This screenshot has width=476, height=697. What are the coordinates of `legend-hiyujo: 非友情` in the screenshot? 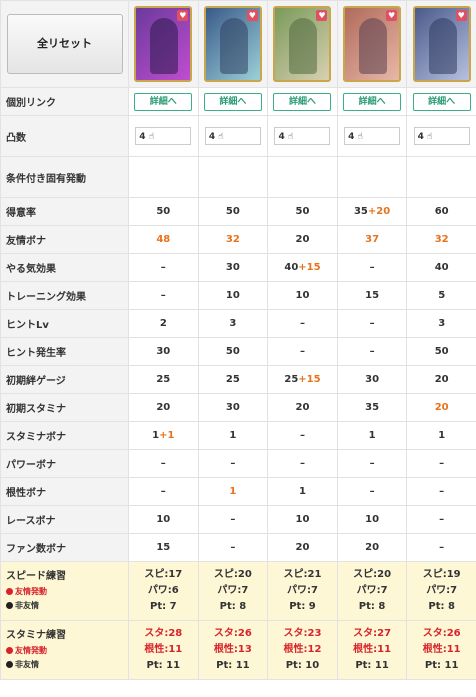 It's located at (67, 606).